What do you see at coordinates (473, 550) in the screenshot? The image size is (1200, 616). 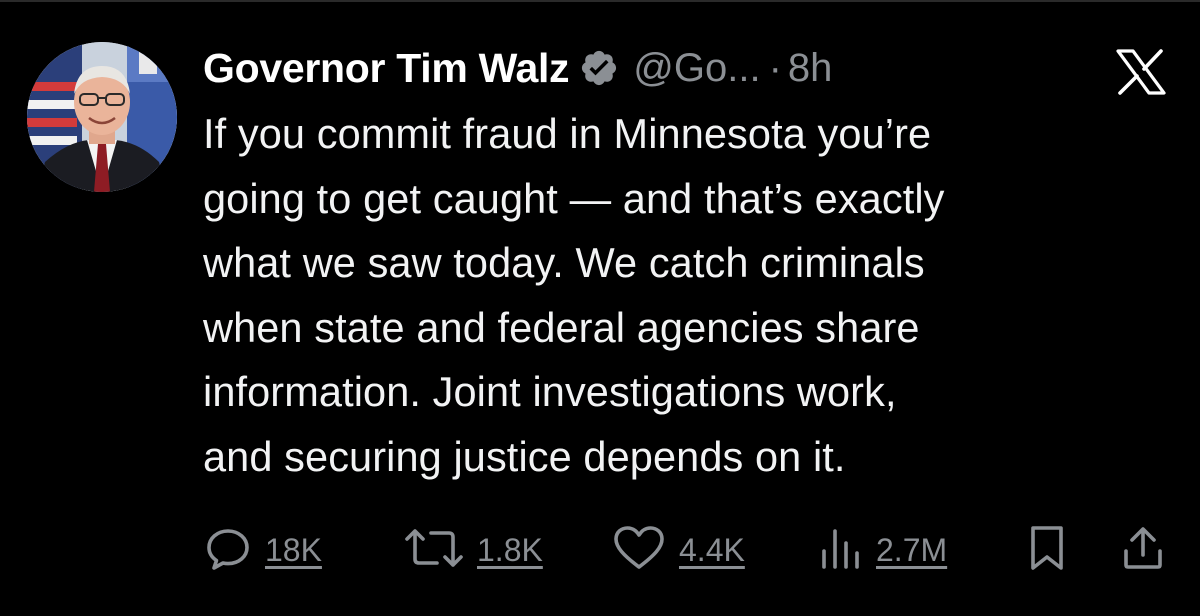 I see `repost-button: 1.8K` at bounding box center [473, 550].